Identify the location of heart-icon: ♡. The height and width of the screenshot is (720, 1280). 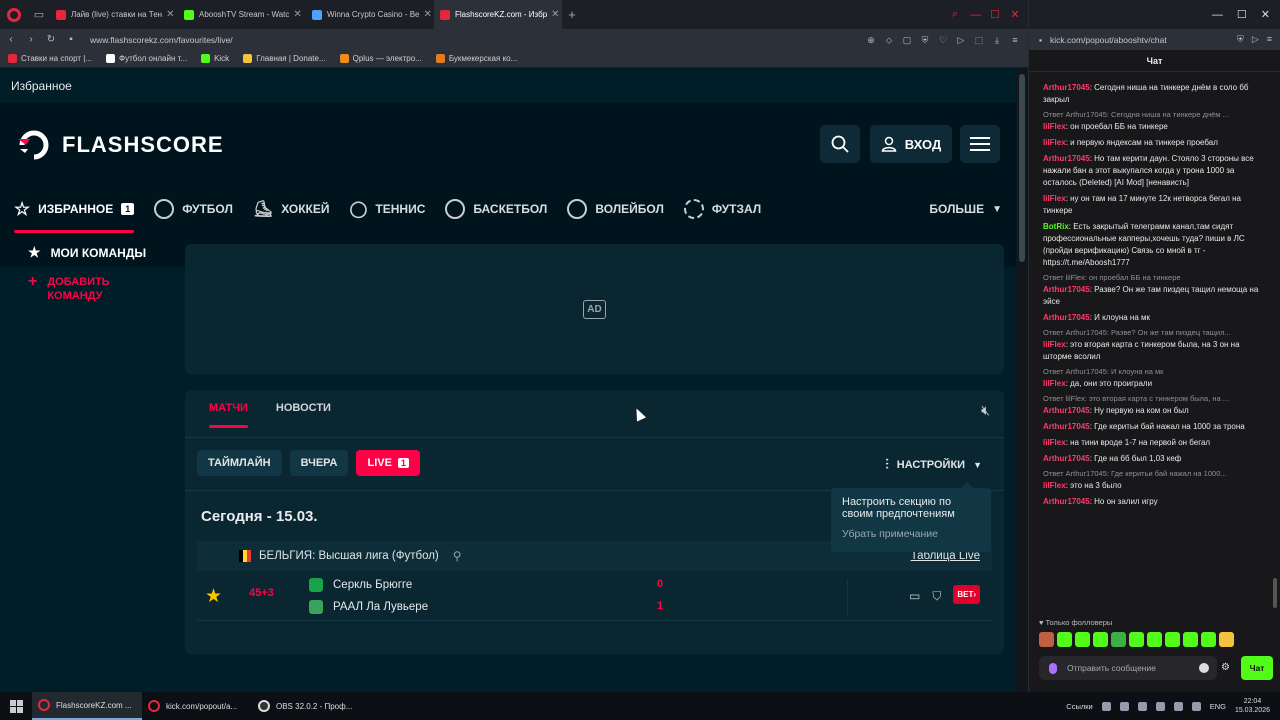
(943, 40).